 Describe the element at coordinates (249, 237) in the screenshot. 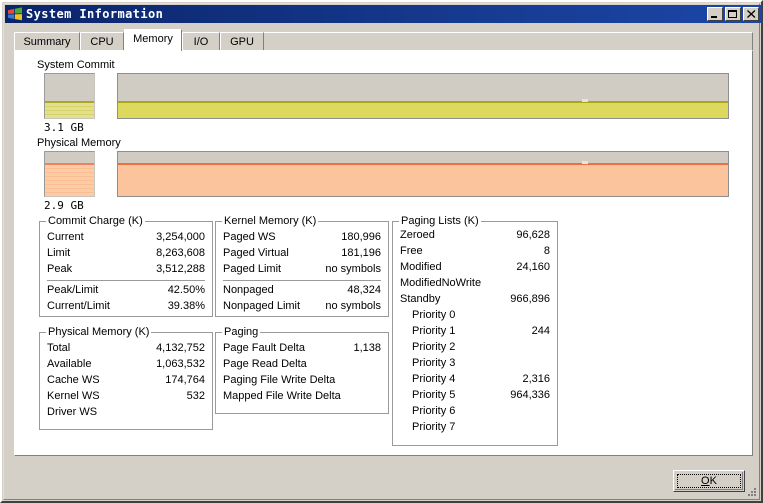

I see `row-label: Paged WS` at that location.